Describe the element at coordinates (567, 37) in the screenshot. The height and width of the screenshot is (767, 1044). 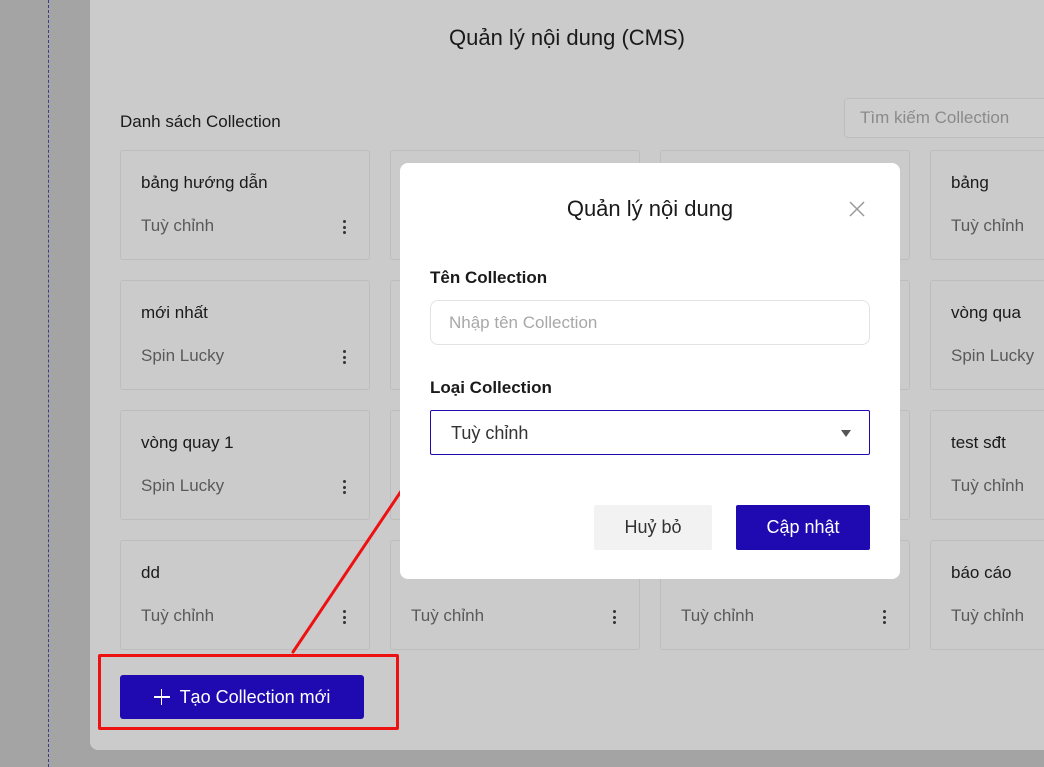
I see `page-title: Quản lý nội dung (CMS)` at that location.